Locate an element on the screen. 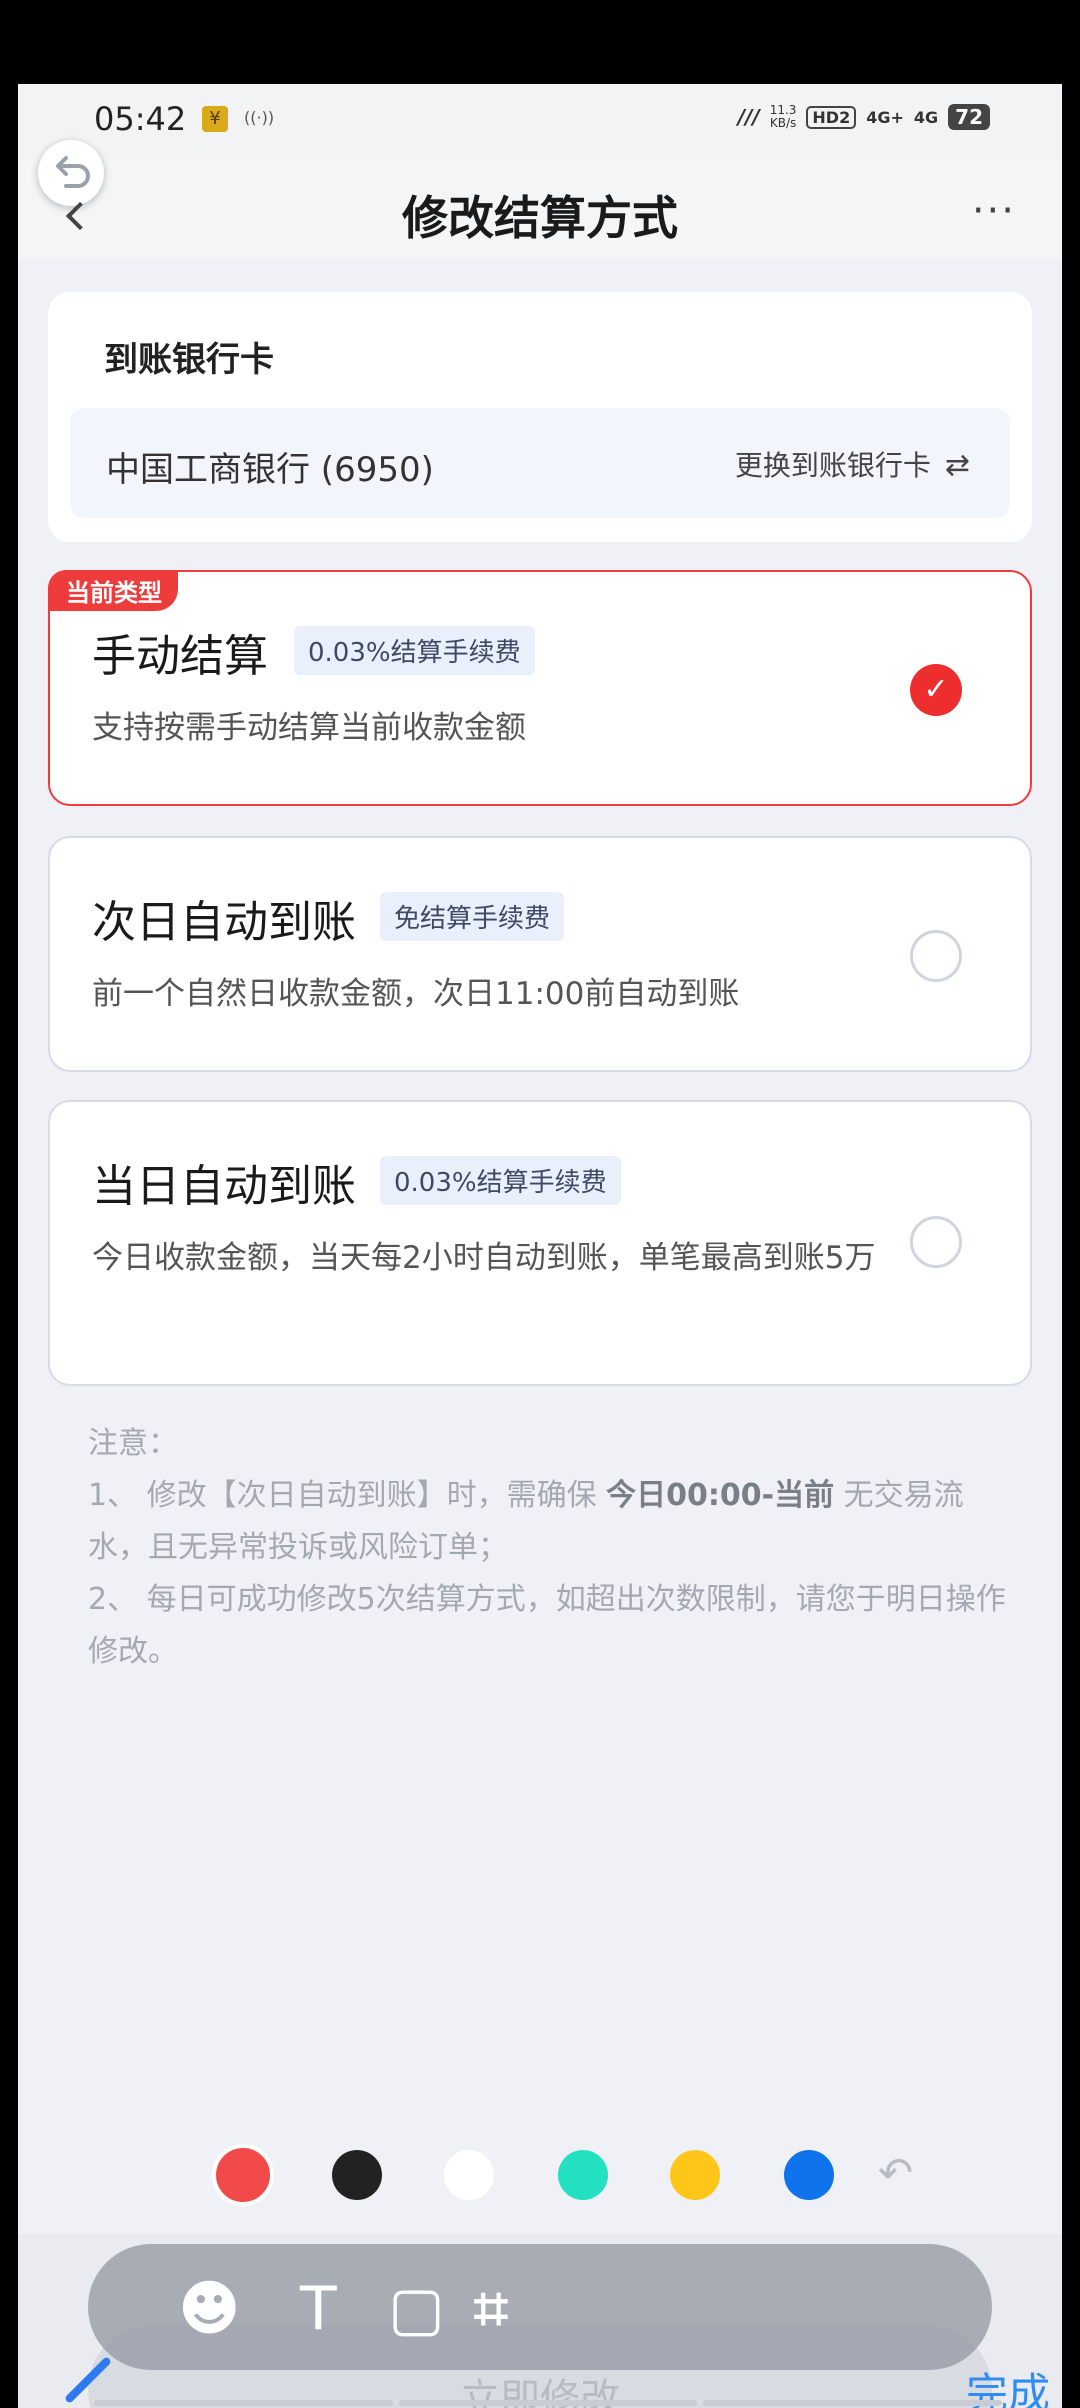 The image size is (1080, 2408). more-menu-icon: ··· is located at coordinates (994, 211).